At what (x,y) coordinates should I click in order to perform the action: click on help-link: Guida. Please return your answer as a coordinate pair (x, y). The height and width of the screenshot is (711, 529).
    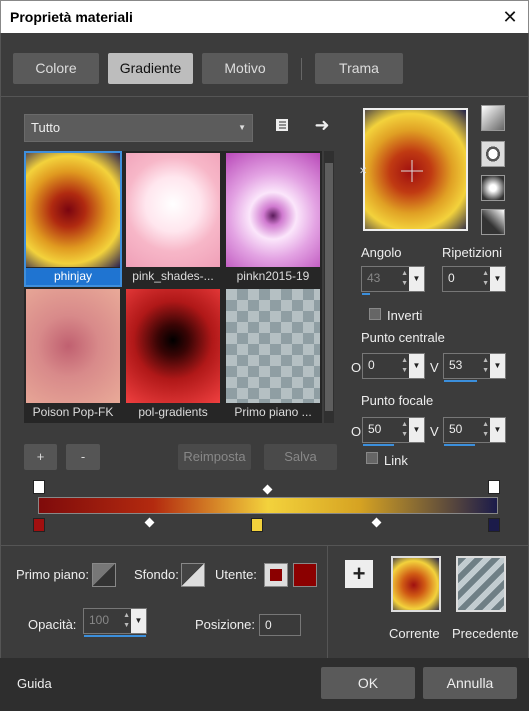
    Looking at the image, I should click on (34, 683).